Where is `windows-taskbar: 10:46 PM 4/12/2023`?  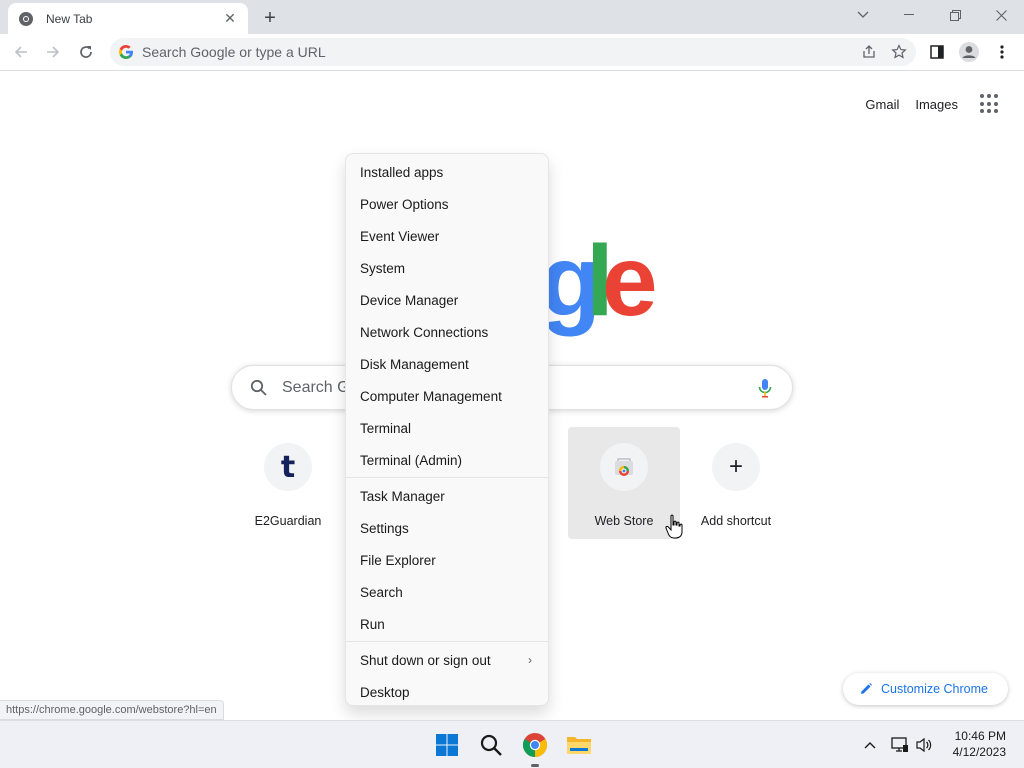 windows-taskbar: 10:46 PM 4/12/2023 is located at coordinates (512, 744).